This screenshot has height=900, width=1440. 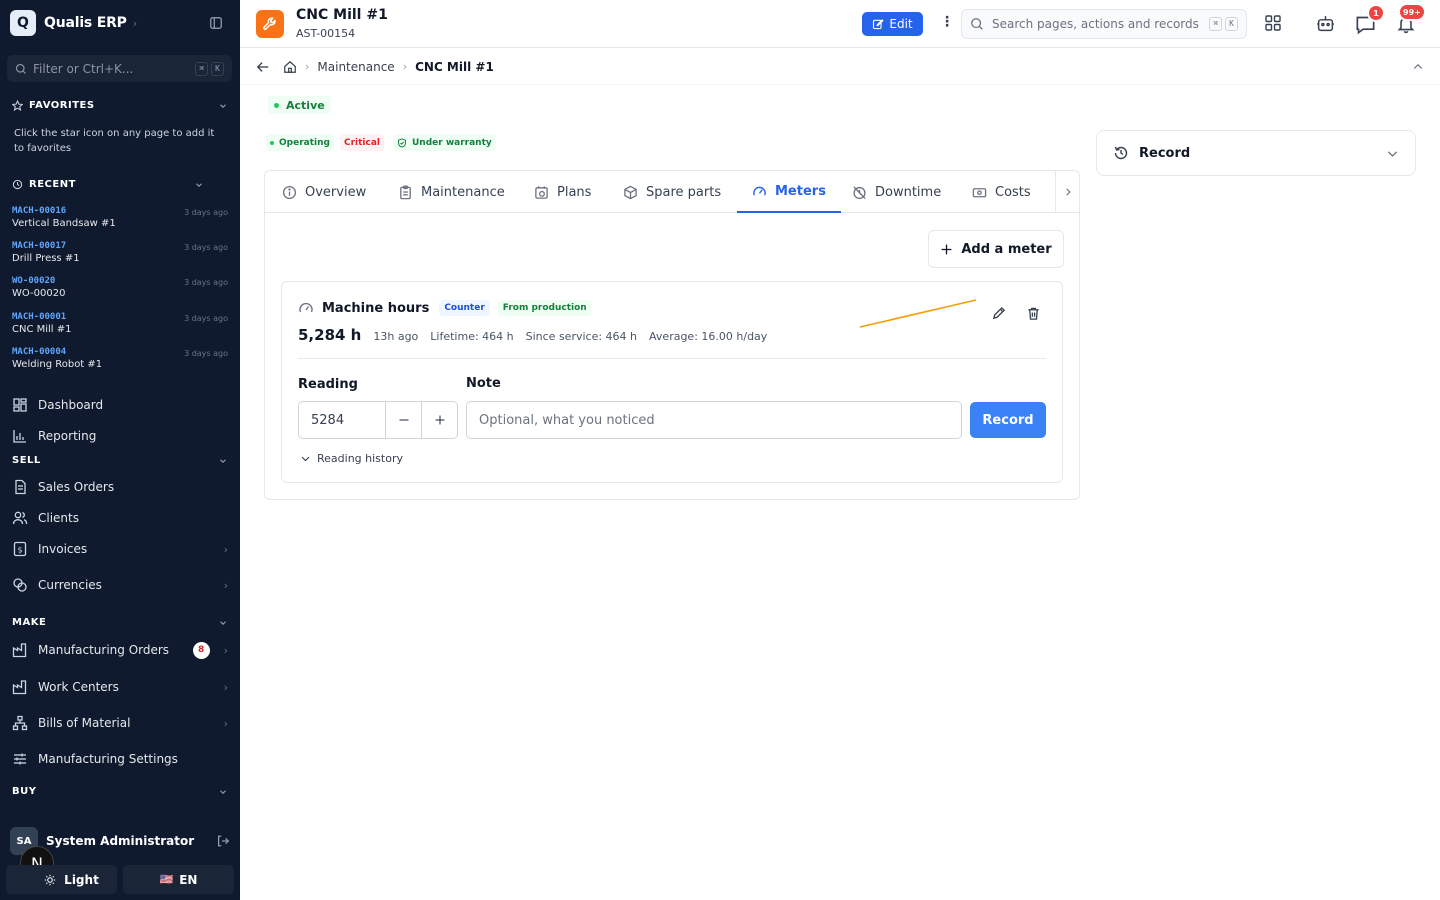 What do you see at coordinates (58, 518) in the screenshot?
I see `sidebar-item-label: Clients` at bounding box center [58, 518].